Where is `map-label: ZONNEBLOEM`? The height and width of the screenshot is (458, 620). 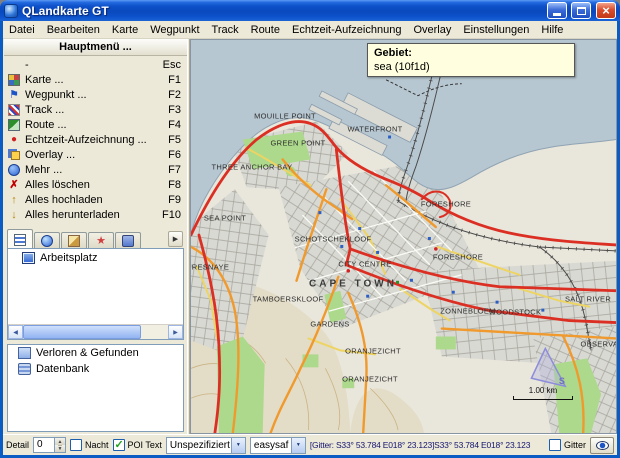
map-label: ZONNEBLOEM is located at coordinates (468, 311).